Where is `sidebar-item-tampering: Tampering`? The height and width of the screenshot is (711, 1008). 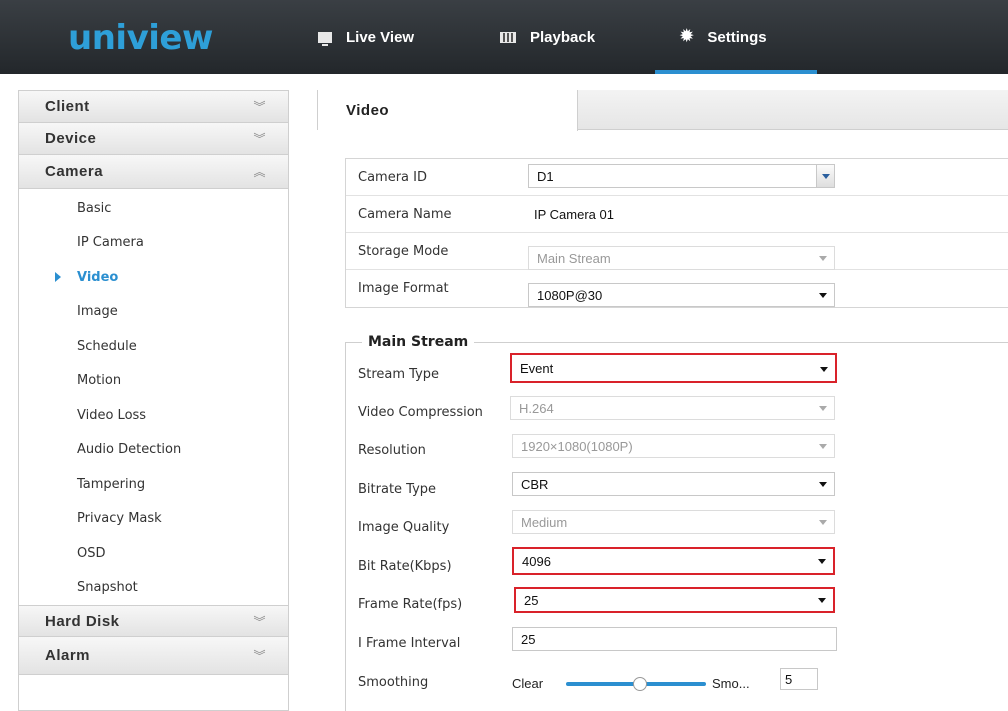 sidebar-item-tampering: Tampering is located at coordinates (153, 484).